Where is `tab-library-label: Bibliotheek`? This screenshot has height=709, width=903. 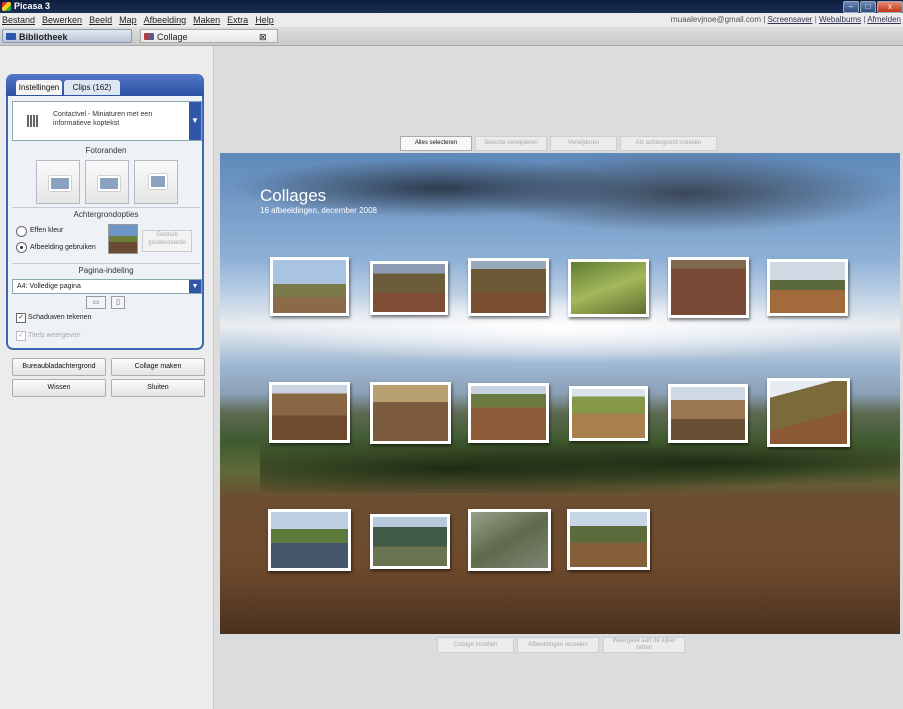 tab-library-label: Bibliotheek is located at coordinates (43, 37).